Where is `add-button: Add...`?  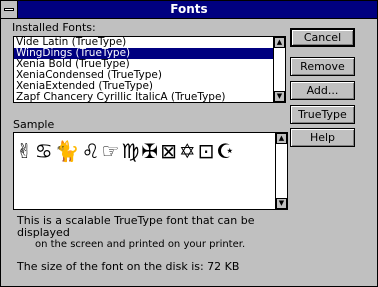
add-button: Add... is located at coordinates (322, 90).